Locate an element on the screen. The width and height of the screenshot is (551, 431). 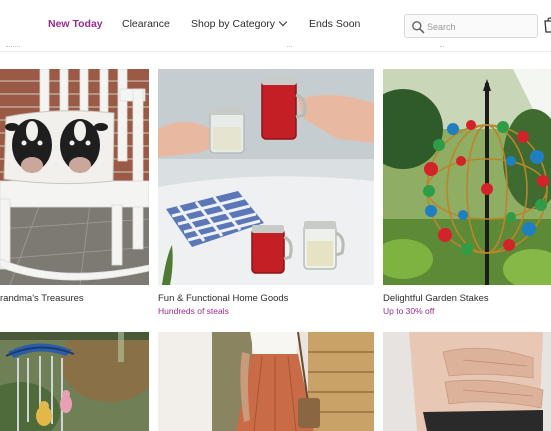
tile-image-cow-pillow is located at coordinates (74, 177).